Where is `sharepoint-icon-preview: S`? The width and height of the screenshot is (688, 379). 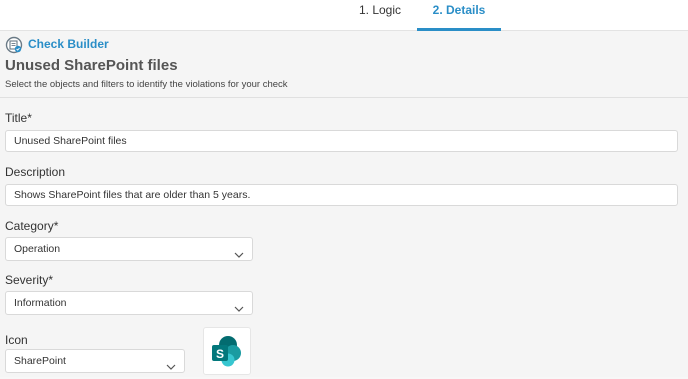
sharepoint-icon-preview: S is located at coordinates (227, 351).